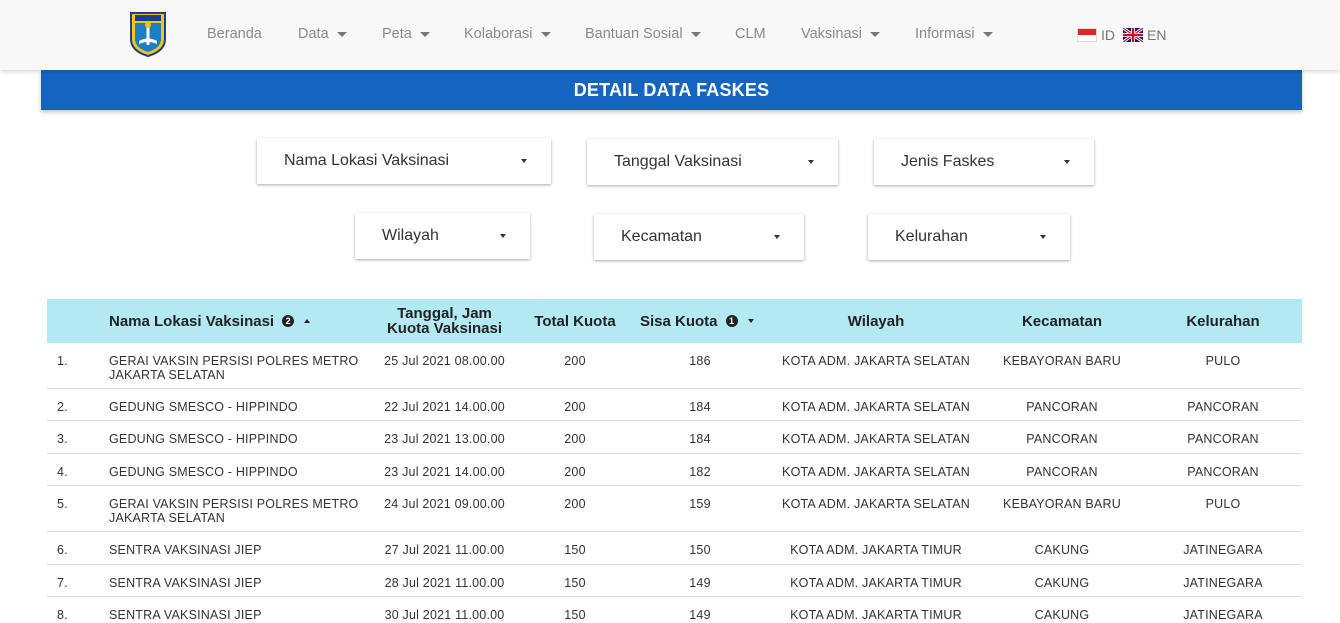  I want to click on cell-tanggal: 22 Jul 2021 14.00.00, so click(444, 407).